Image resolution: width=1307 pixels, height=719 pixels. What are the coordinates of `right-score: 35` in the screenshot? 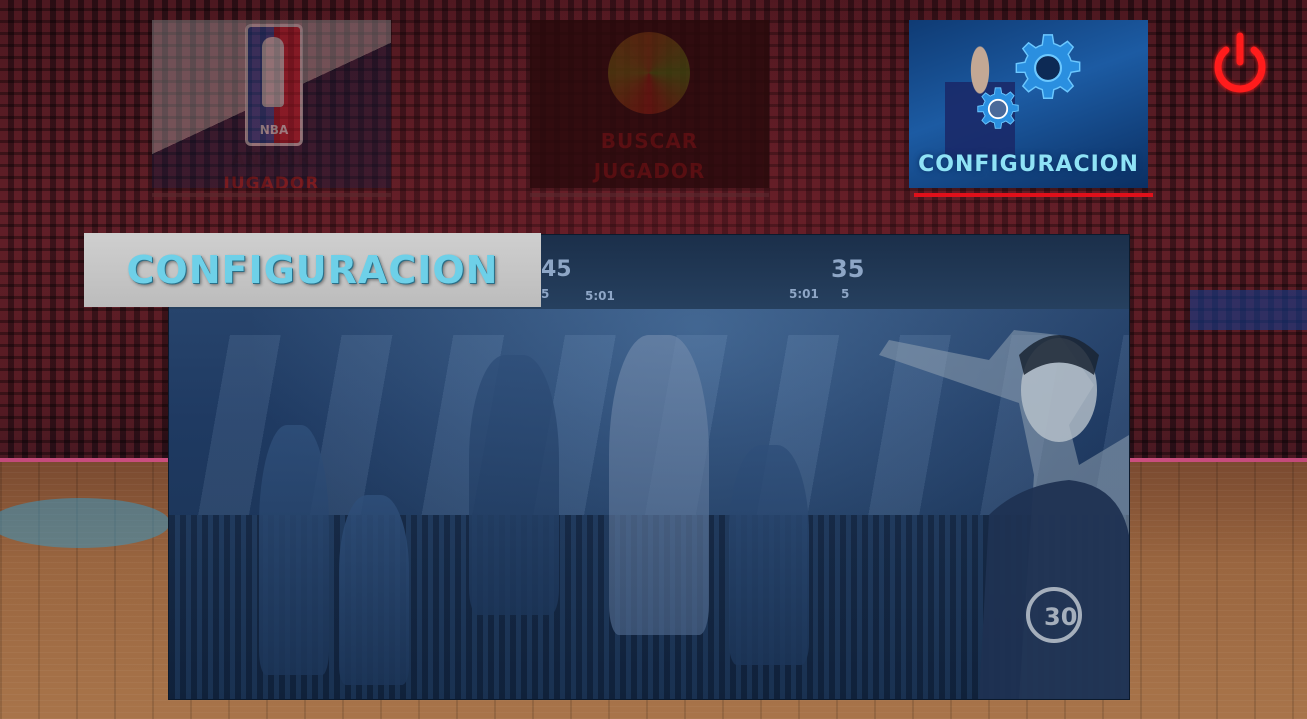 It's located at (848, 269).